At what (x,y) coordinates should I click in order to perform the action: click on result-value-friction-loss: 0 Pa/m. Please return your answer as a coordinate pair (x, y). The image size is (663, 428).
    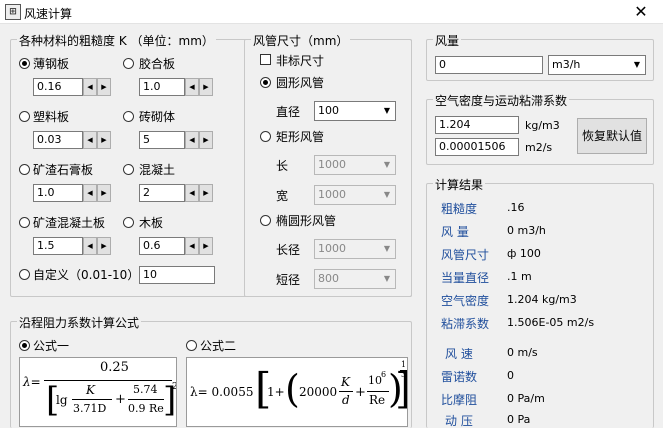
    Looking at the image, I should click on (526, 398).